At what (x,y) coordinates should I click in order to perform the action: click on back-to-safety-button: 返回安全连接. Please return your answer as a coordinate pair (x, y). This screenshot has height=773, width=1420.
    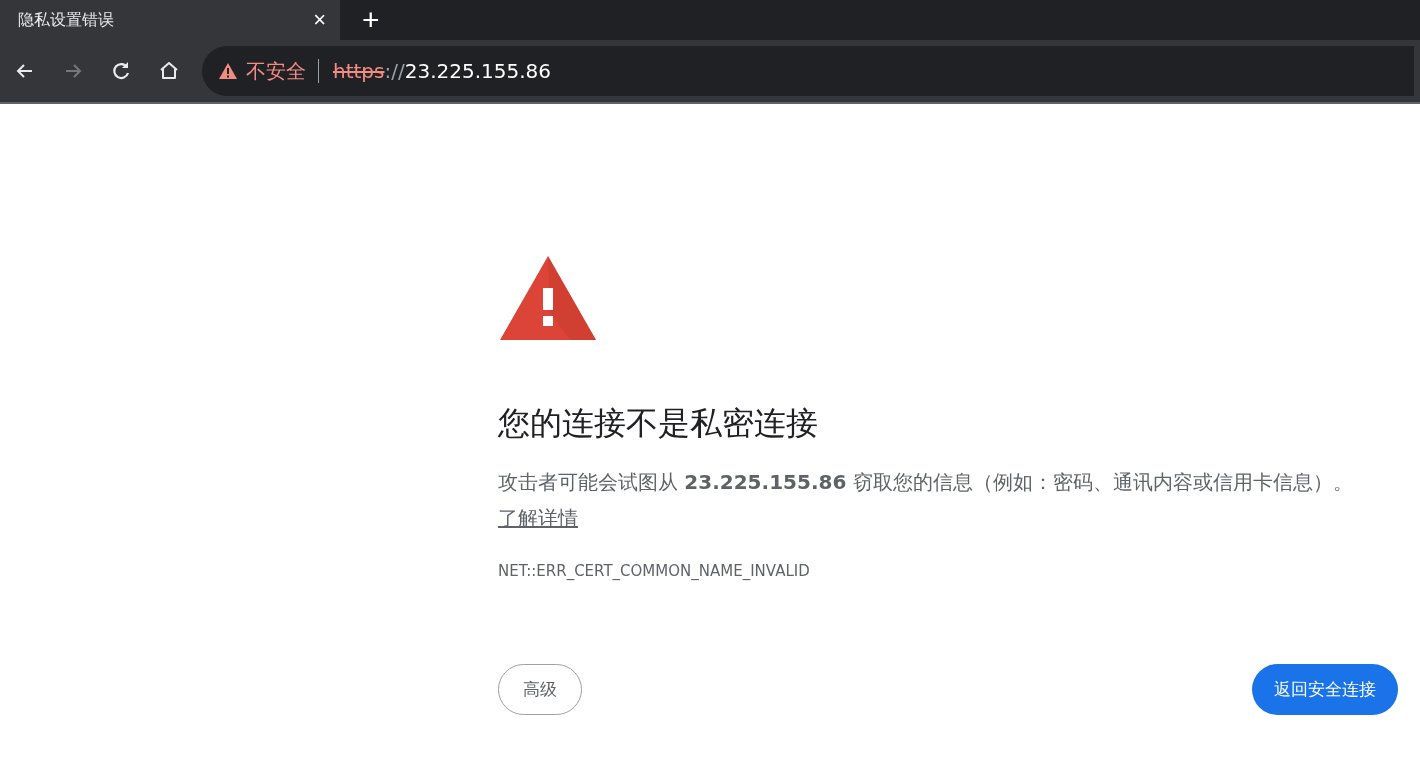
    Looking at the image, I should click on (1325, 689).